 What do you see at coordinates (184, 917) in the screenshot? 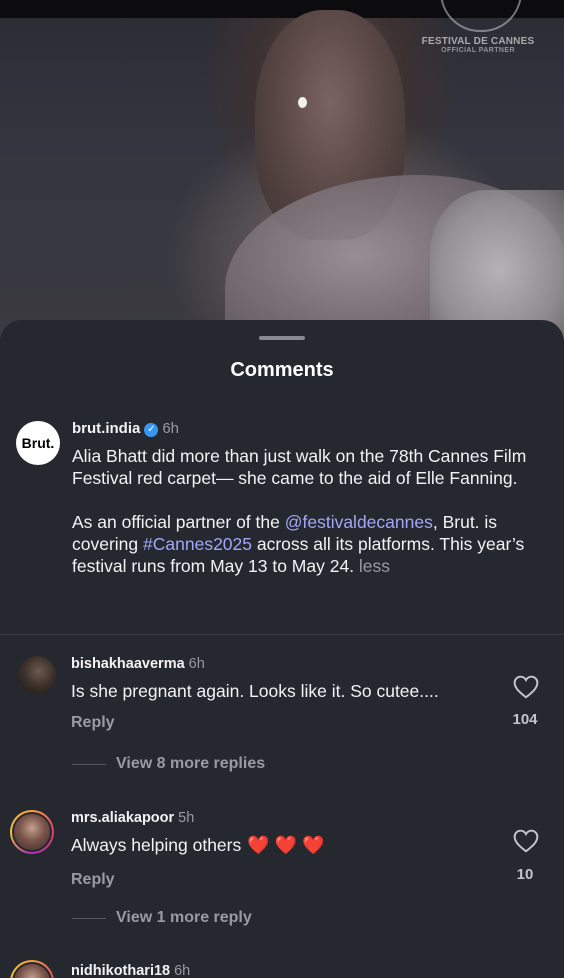
I see `view-replies-label: View 1 more reply` at bounding box center [184, 917].